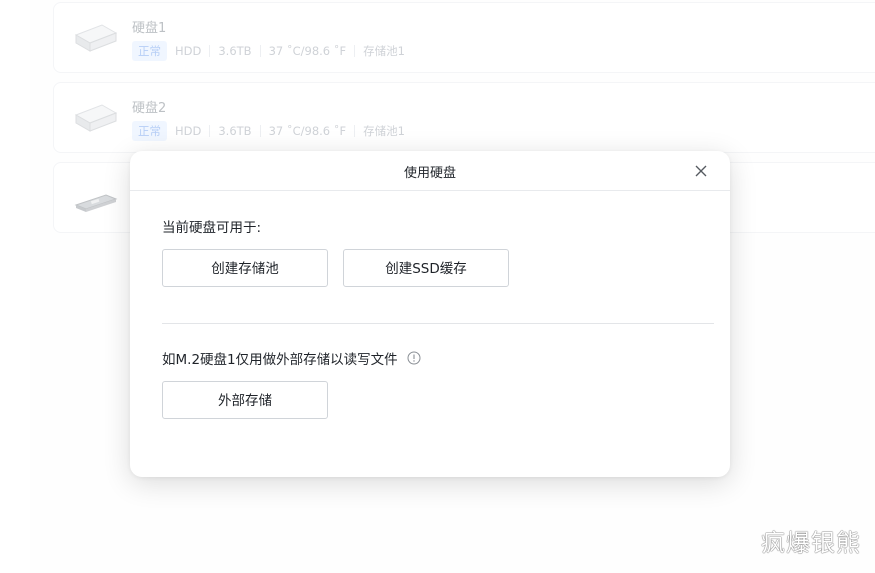  I want to click on dialog-title: 使用硬盘, so click(429, 173).